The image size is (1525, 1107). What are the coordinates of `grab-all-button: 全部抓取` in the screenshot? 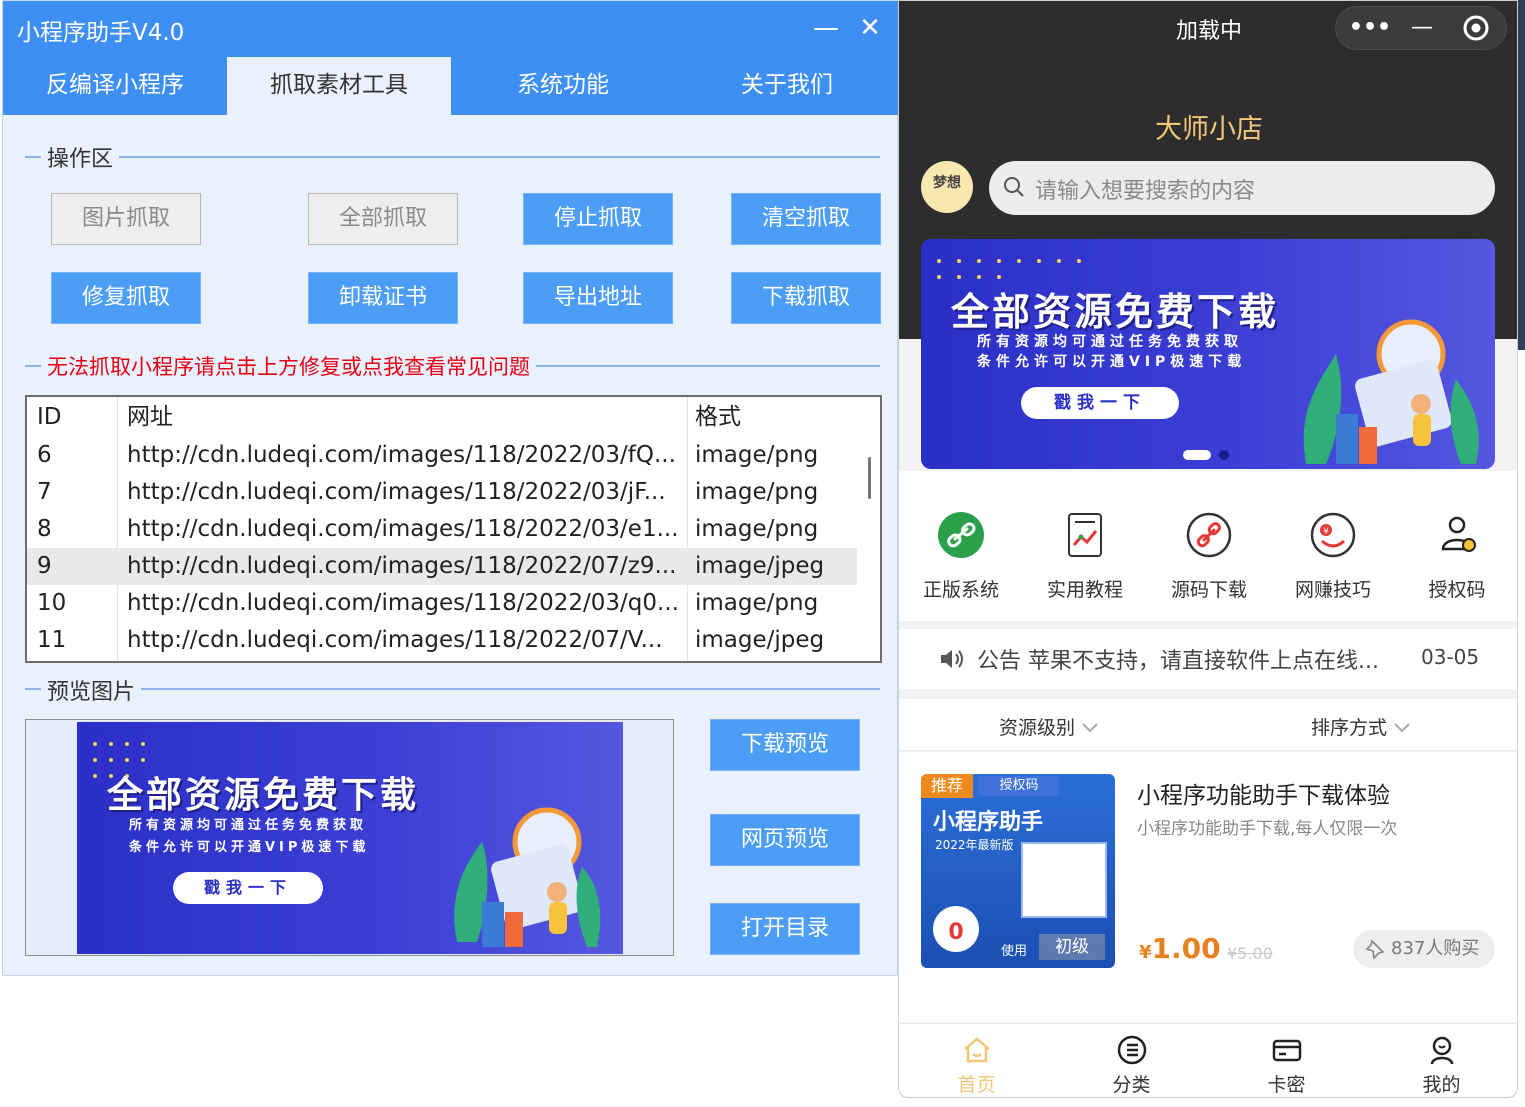 It's located at (383, 219).